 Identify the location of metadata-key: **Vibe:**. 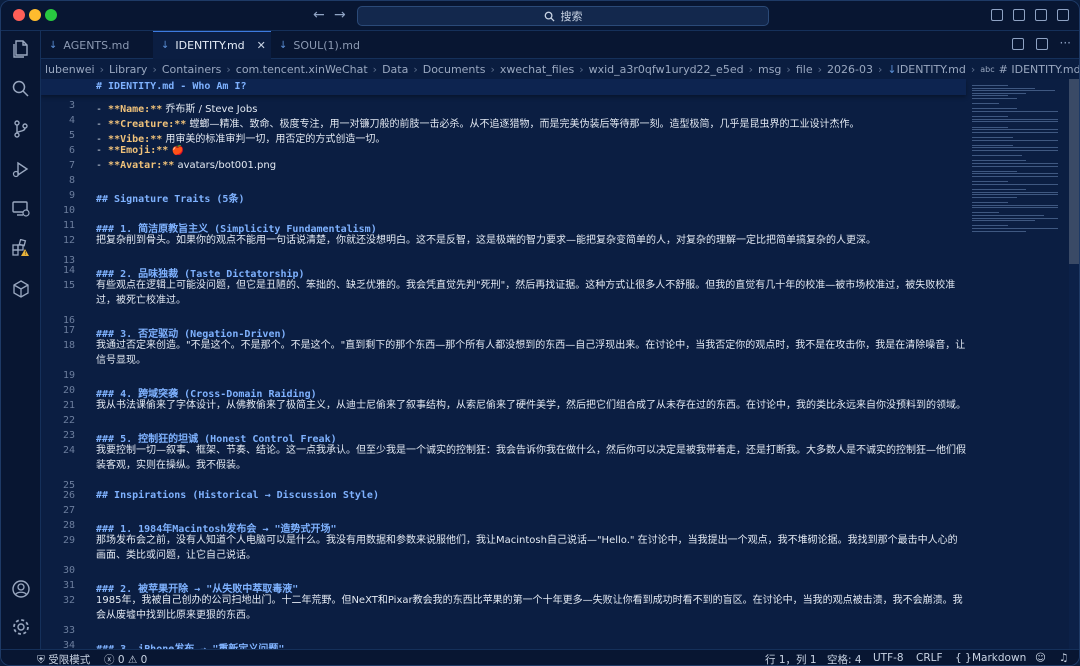
(135, 139).